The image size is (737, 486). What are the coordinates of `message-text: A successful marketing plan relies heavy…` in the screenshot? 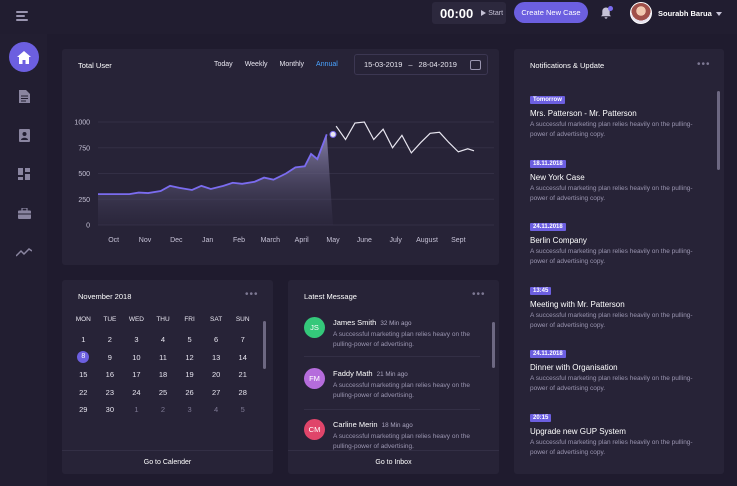 It's located at (401, 390).